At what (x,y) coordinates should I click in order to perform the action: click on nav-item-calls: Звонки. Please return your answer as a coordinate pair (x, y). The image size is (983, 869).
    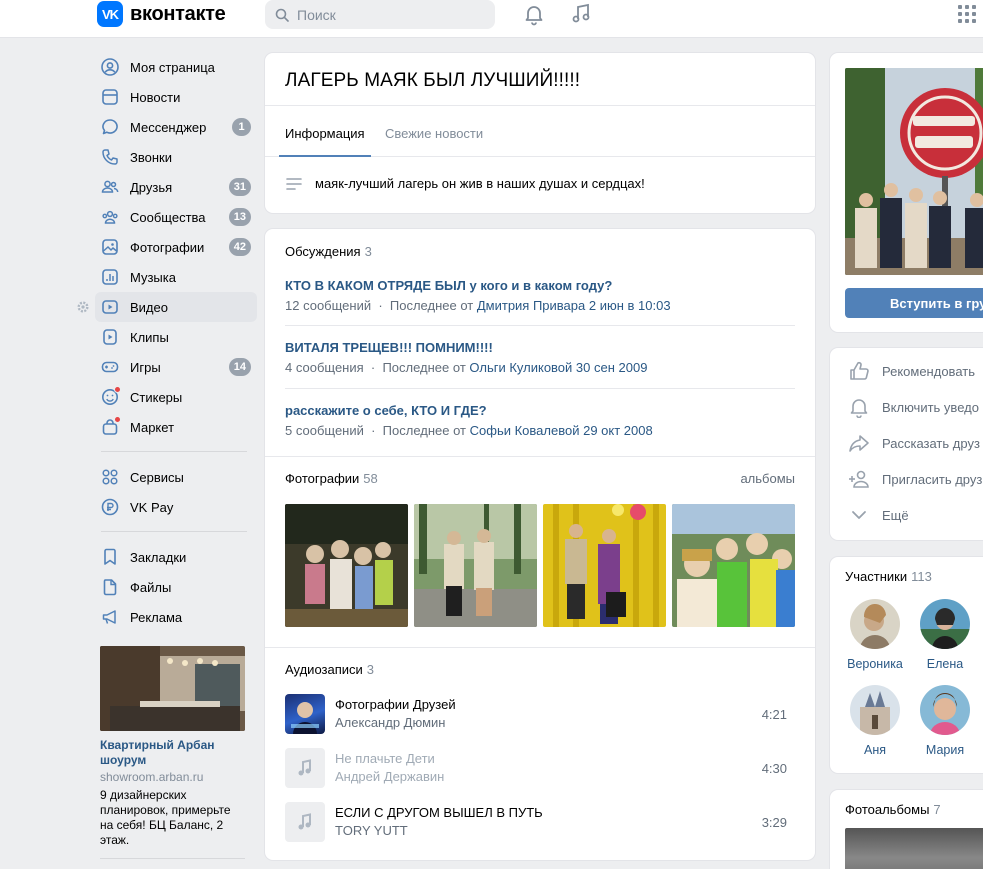
    Looking at the image, I should click on (176, 157).